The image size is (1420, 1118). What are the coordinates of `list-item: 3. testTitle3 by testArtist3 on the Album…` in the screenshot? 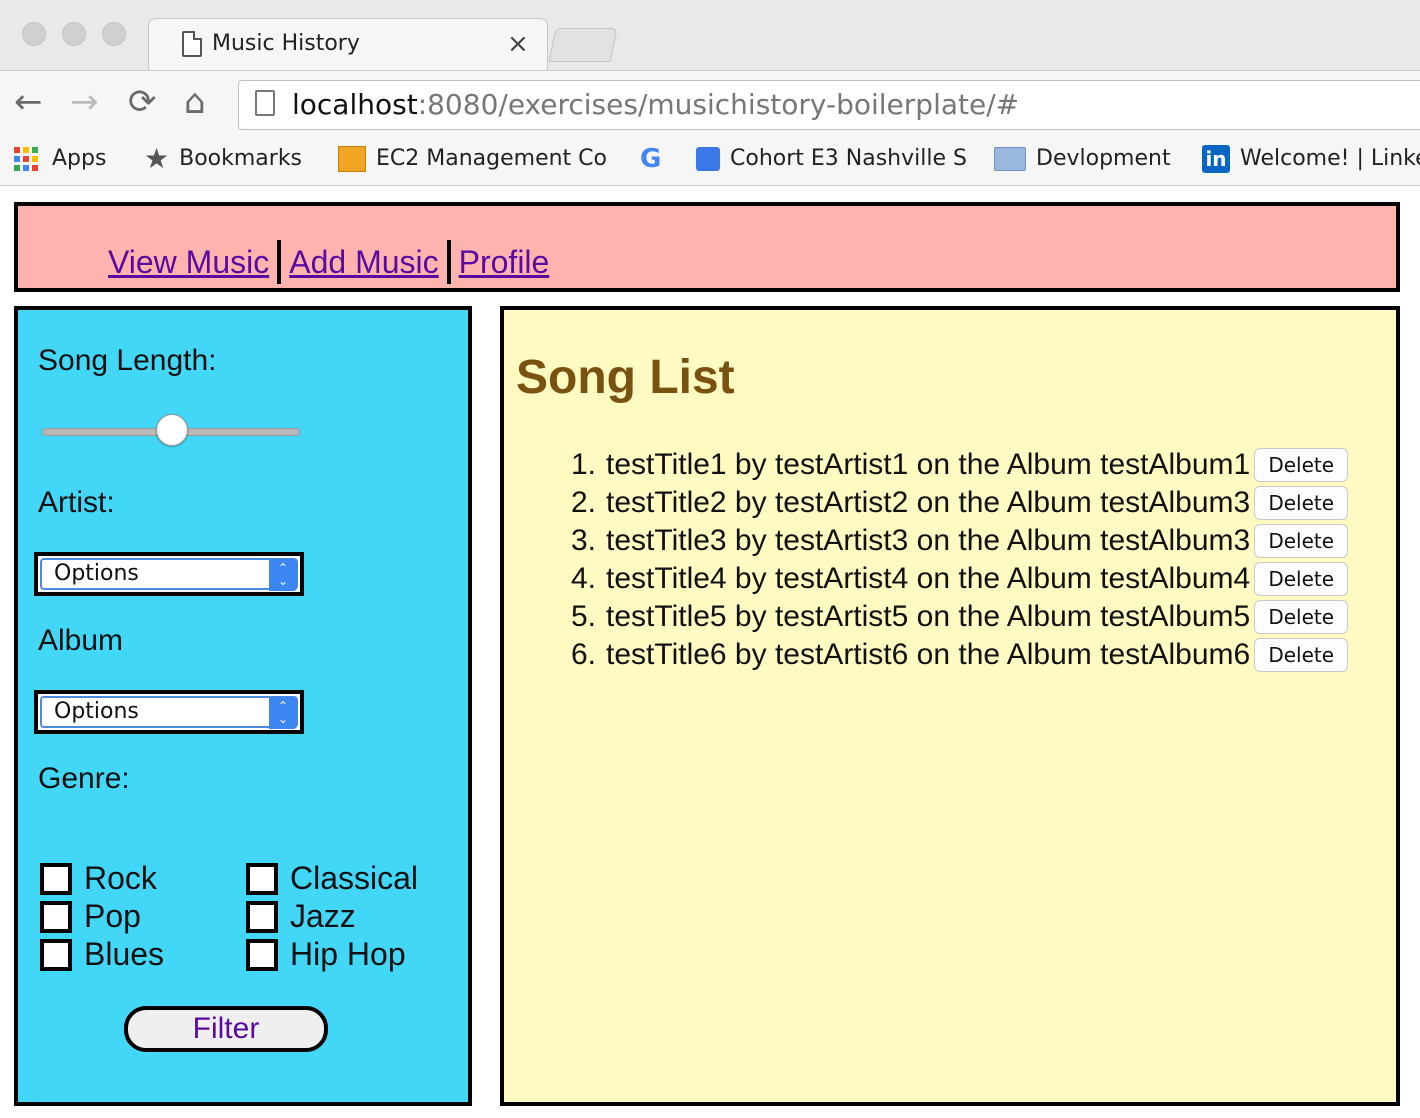 It's located at (954, 541).